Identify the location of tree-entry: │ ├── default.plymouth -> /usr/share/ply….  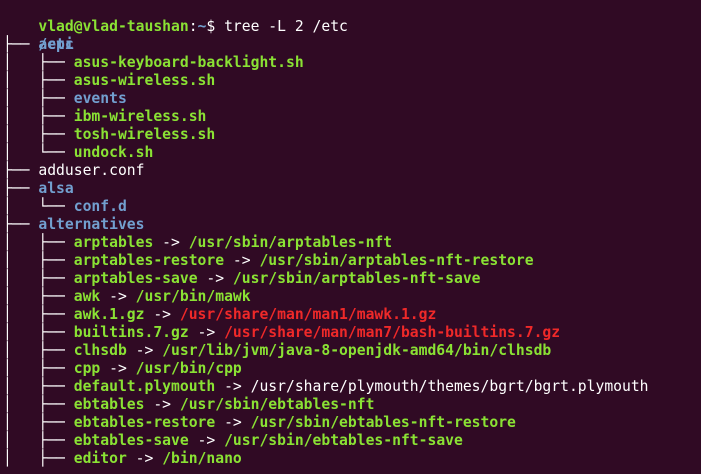
(326, 387).